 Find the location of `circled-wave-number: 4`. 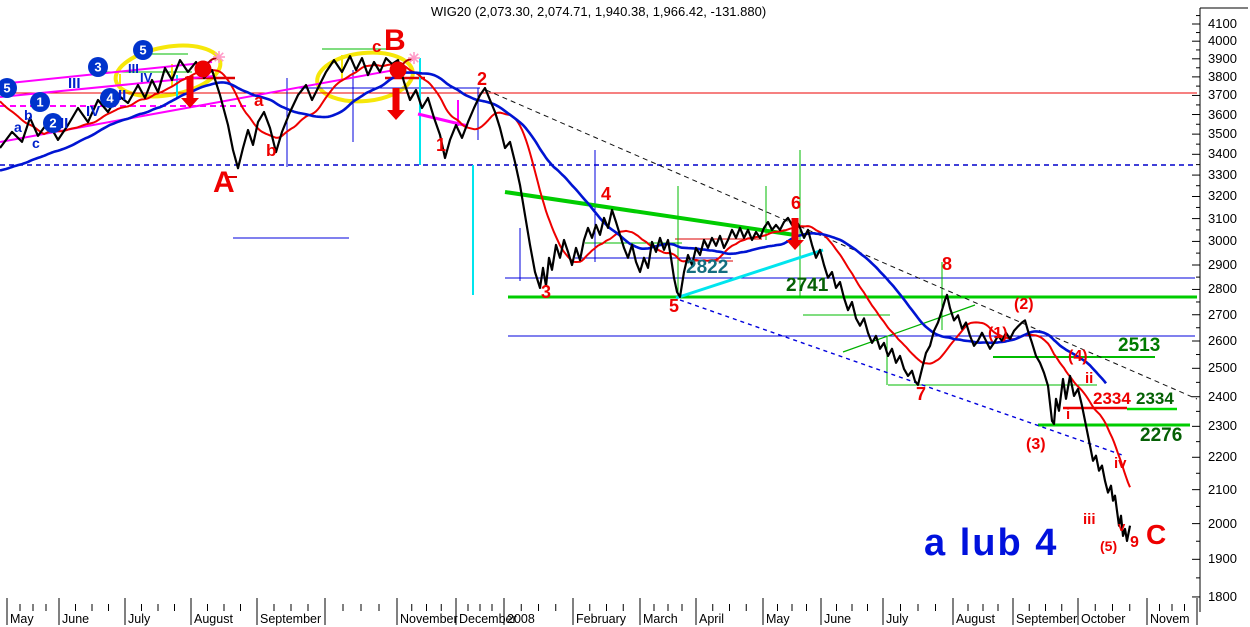

circled-wave-number: 4 is located at coordinates (110, 98).